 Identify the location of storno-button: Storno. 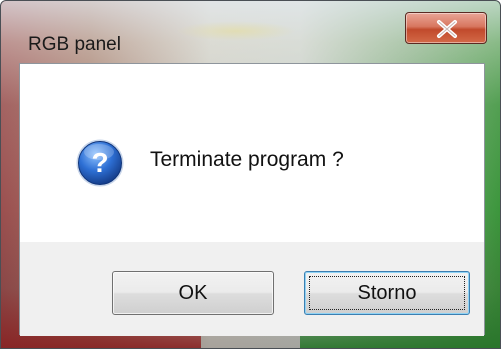
(387, 293).